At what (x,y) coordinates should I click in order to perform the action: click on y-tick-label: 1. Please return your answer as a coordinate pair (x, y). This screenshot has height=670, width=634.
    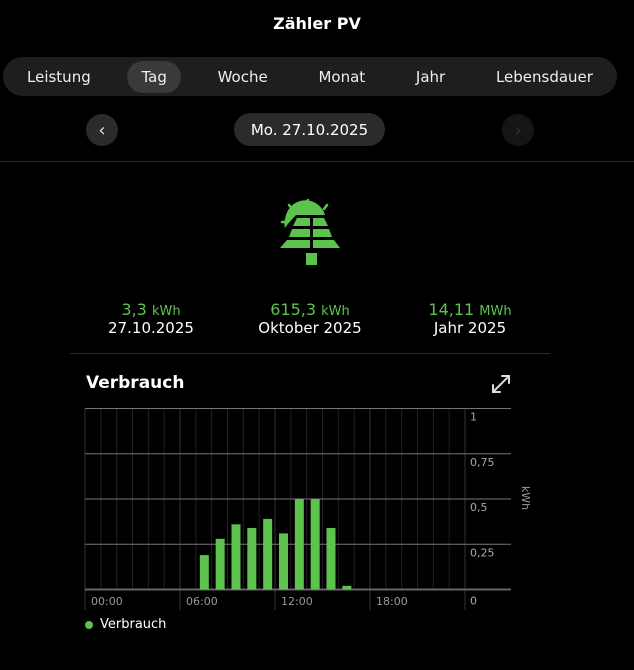
    Looking at the image, I should click on (473, 417).